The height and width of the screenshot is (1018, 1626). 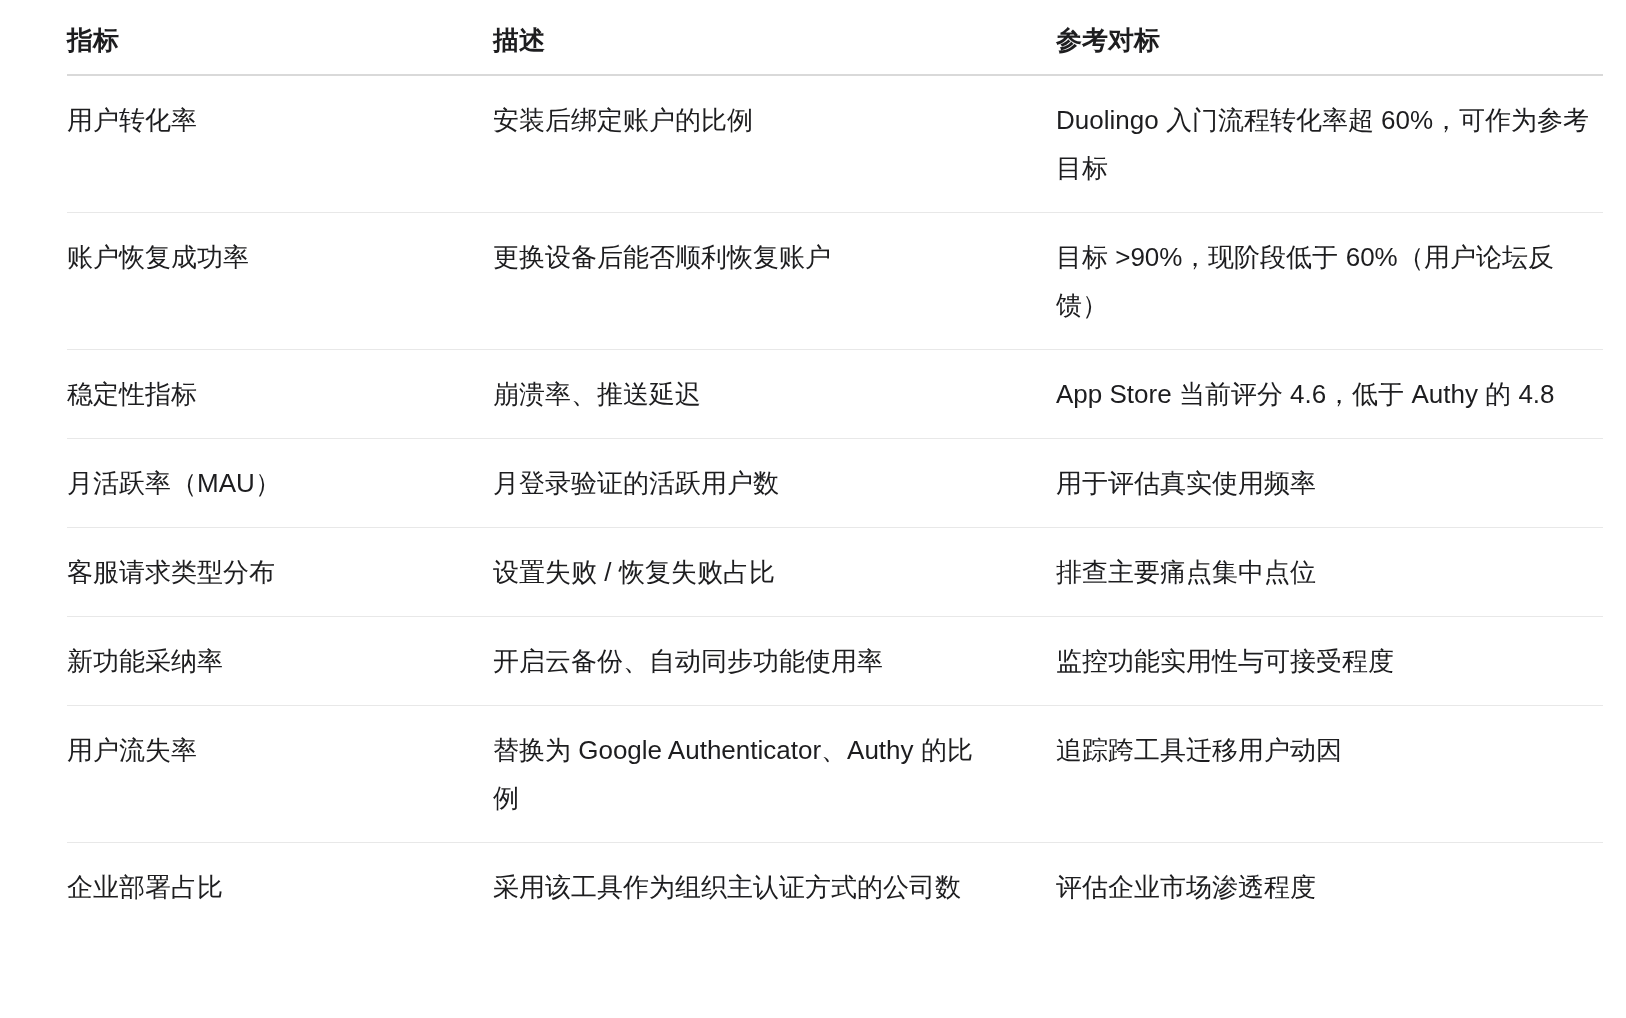 What do you see at coordinates (733, 774) in the screenshot?
I see `table-cell-text: 替换为 Google Authenticator、Authy 的比例` at bounding box center [733, 774].